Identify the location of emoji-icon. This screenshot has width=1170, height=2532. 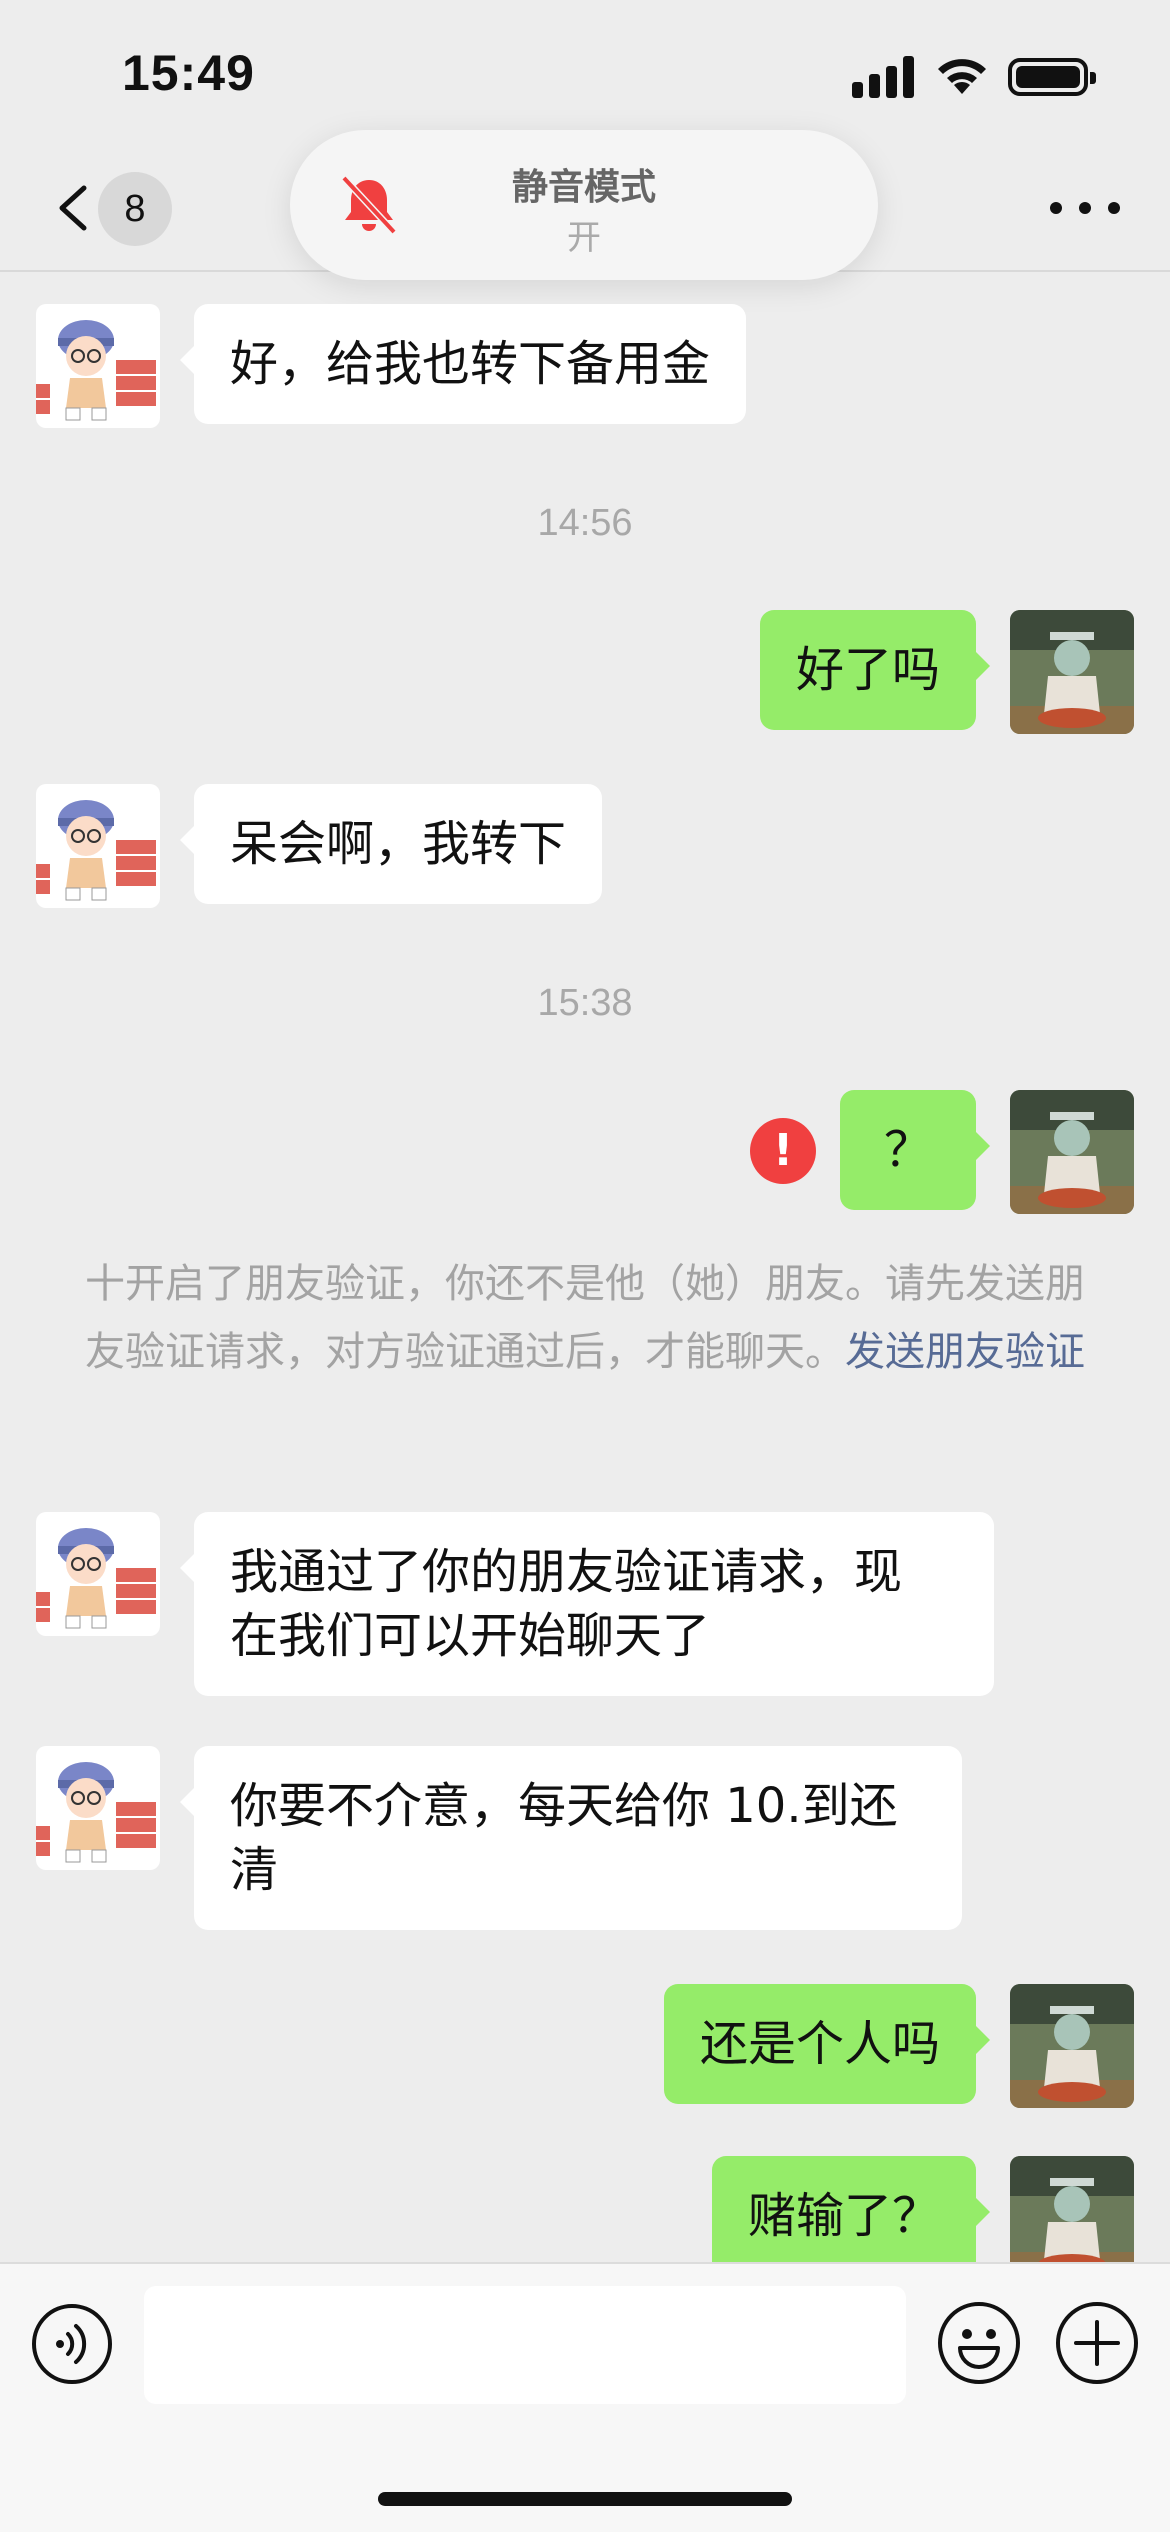
(979, 2343).